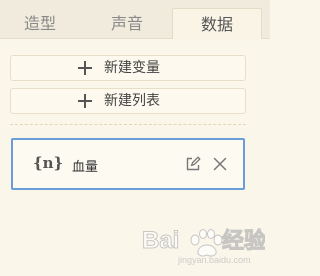 This screenshot has width=320, height=276. Describe the element at coordinates (40, 23) in the screenshot. I see `tab-costumes: 造型` at that location.